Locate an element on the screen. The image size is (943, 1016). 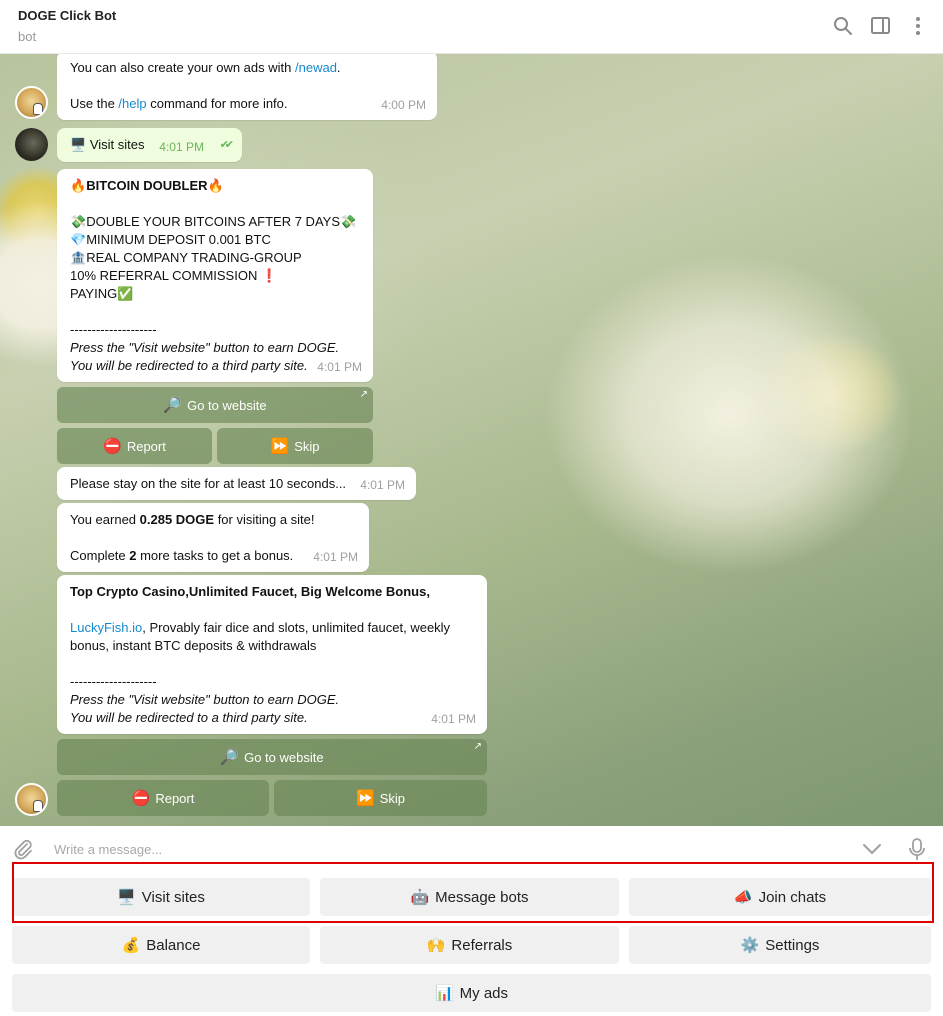
message-bubble-outgoing: 🖥️ Visit sites 4:01 PM ✔✔ is located at coordinates (149, 145).